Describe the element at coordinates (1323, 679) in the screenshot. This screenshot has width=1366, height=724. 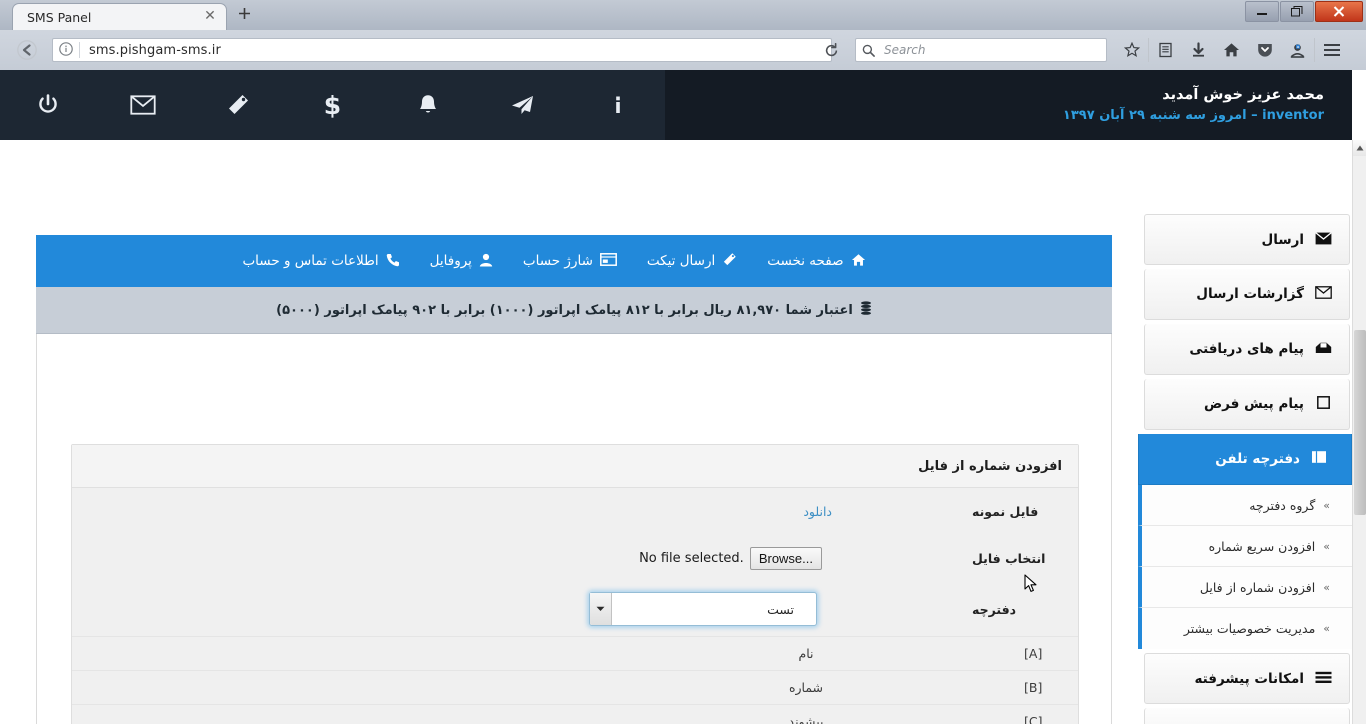
I see `list-lines-icon` at that location.